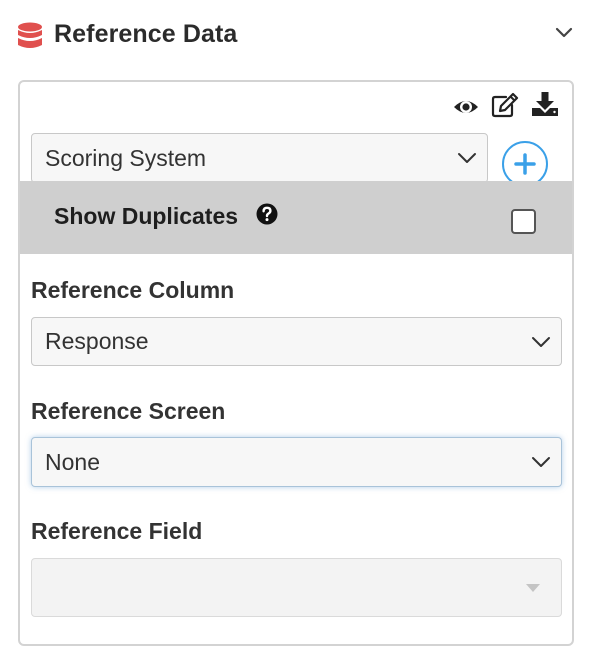  What do you see at coordinates (296, 462) in the screenshot?
I see `reference-screen-select: None` at bounding box center [296, 462].